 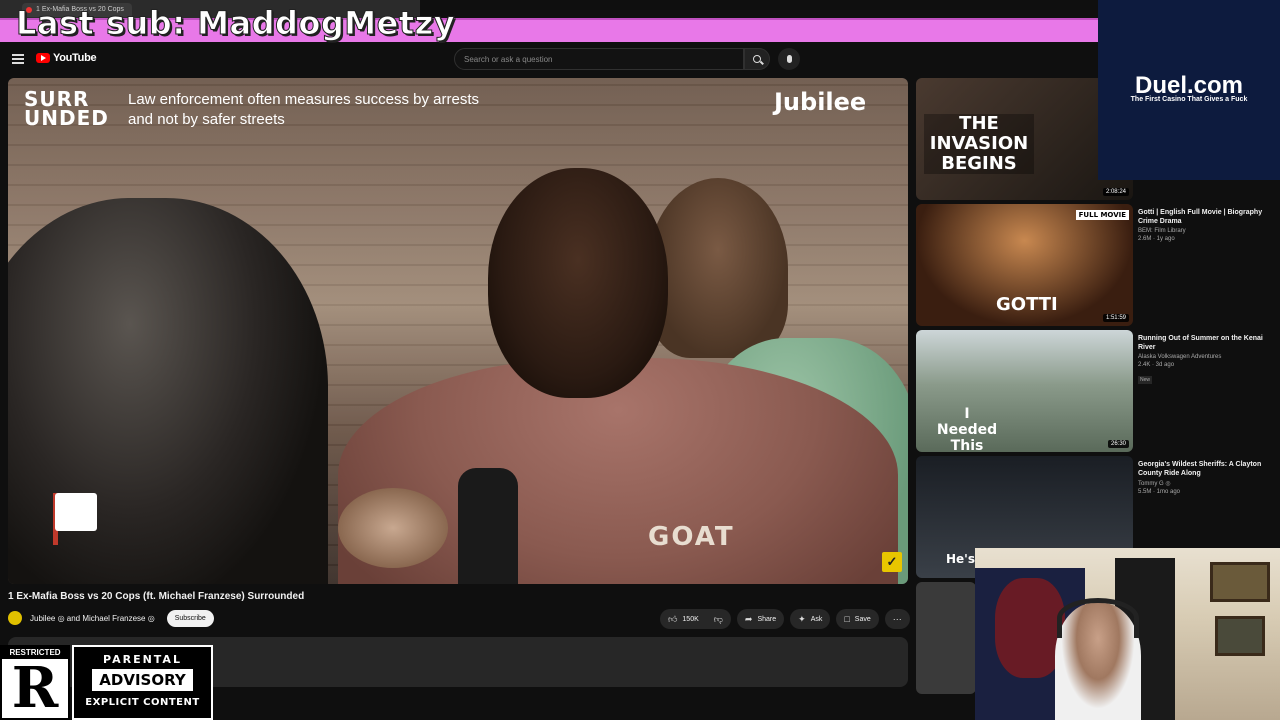 I want to click on voice-search-button, so click(x=789, y=59).